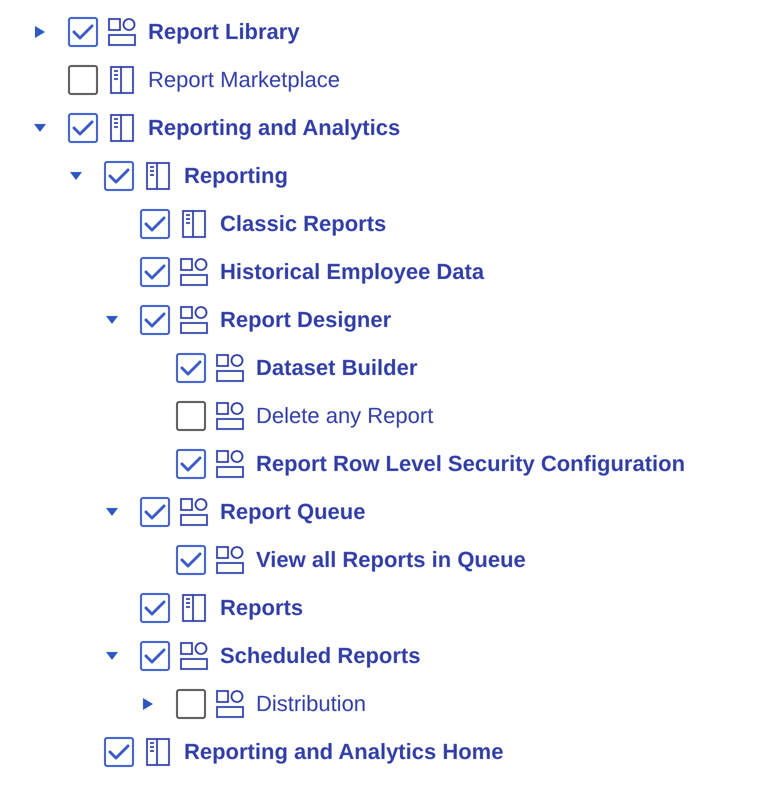 This screenshot has height=790, width=770. Describe the element at coordinates (471, 464) in the screenshot. I see `tree-item-label: Report Row Level Security Configuration` at that location.